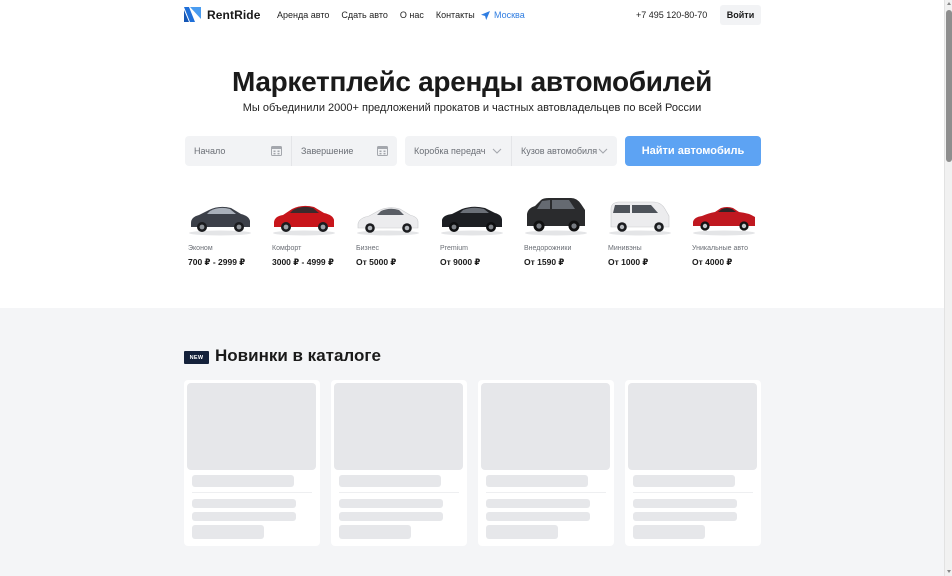 This screenshot has height=576, width=952. Describe the element at coordinates (472, 221) in the screenshot. I see `muscle-car-icon` at that location.